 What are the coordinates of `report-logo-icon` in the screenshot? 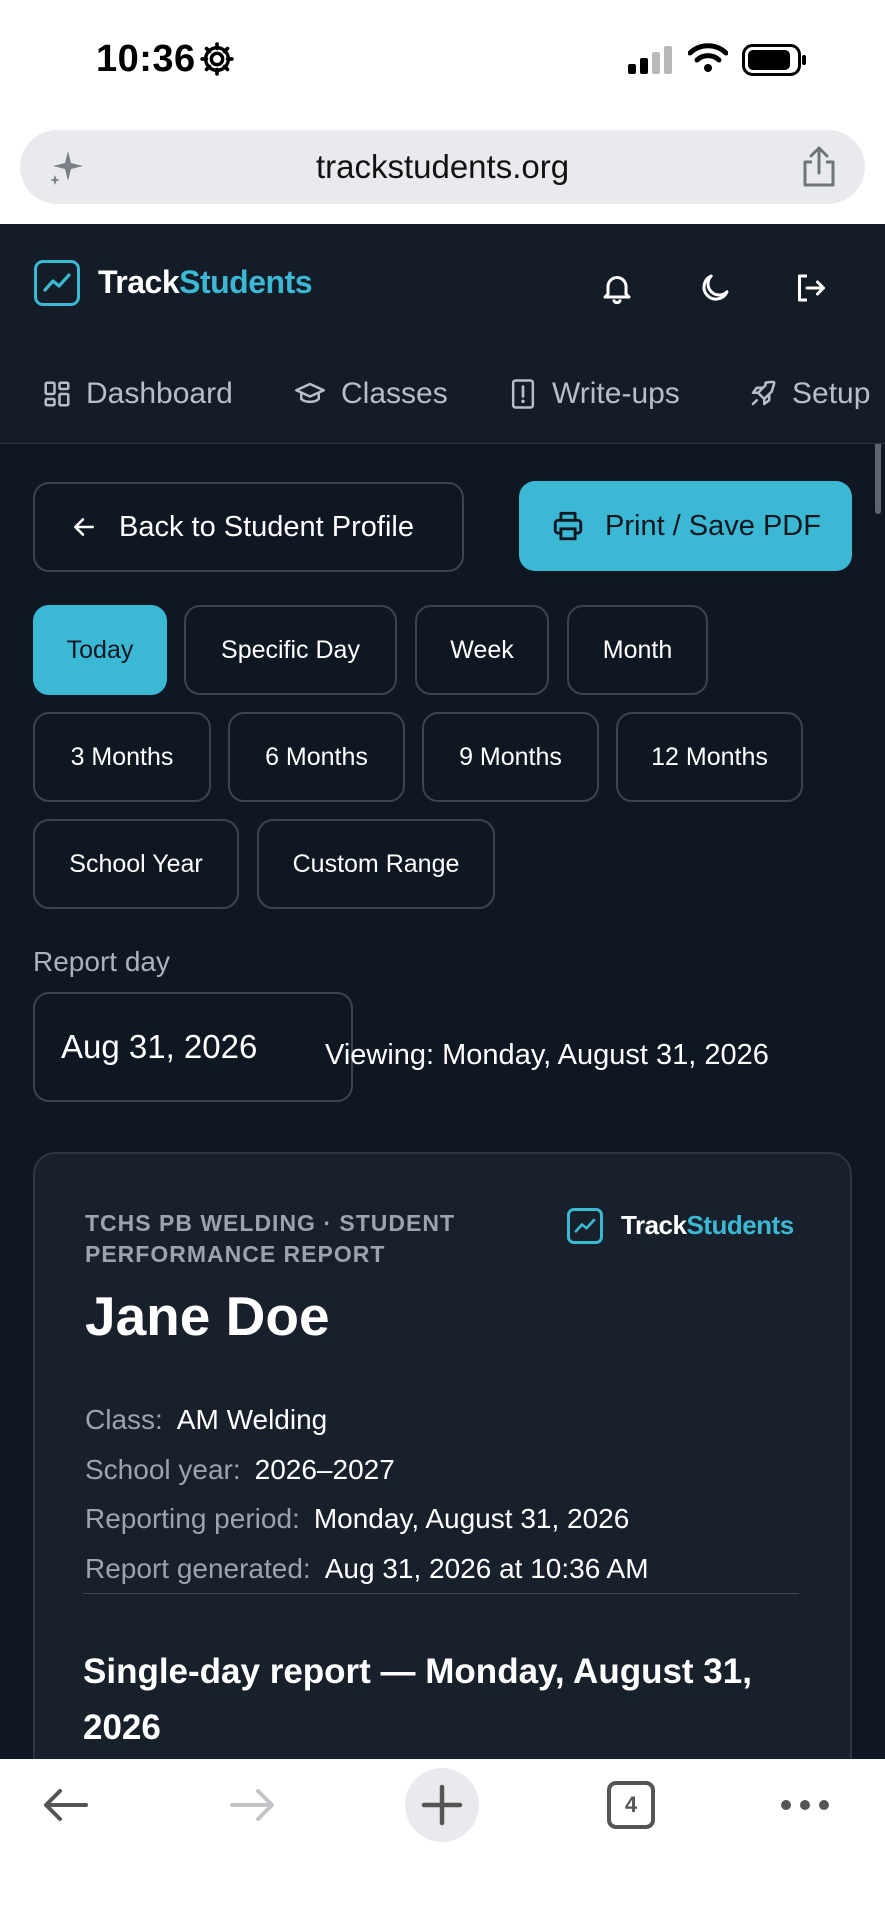 It's located at (585, 1226).